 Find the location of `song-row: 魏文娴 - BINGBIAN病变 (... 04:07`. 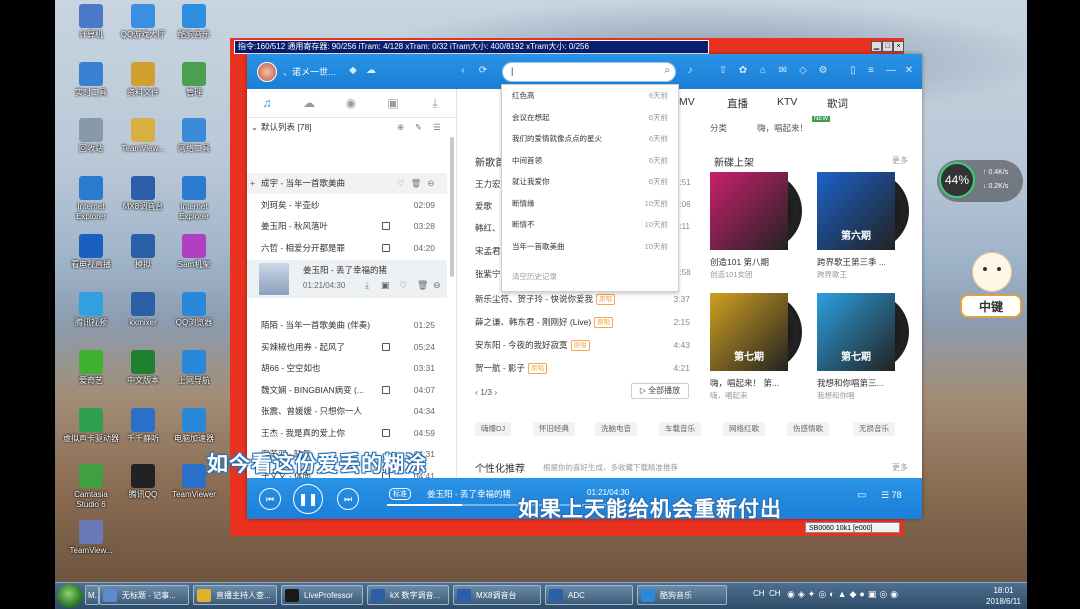

song-row: 魏文娴 - BINGBIAN病变 (... 04:07 is located at coordinates (347, 390).